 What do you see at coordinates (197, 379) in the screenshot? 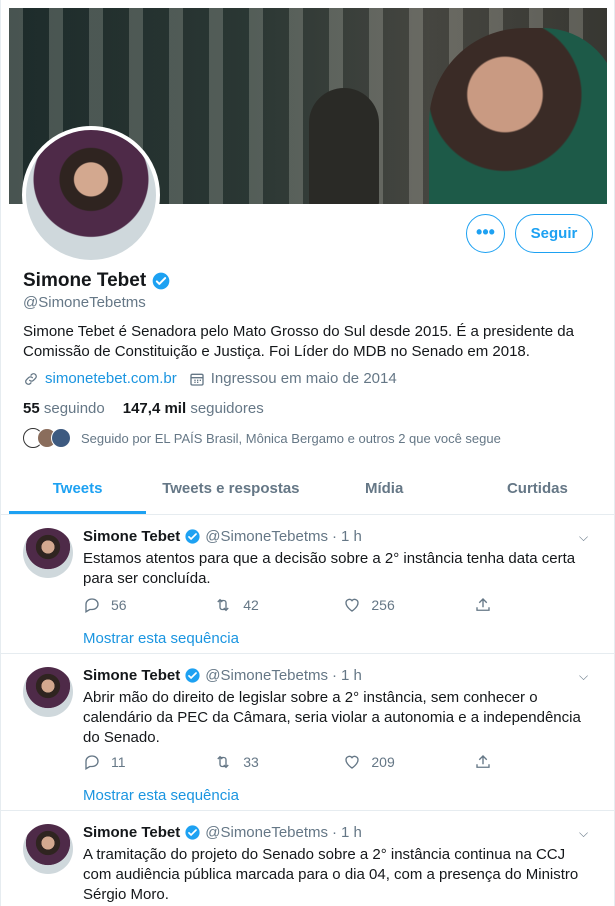
I see `calendar-icon` at bounding box center [197, 379].